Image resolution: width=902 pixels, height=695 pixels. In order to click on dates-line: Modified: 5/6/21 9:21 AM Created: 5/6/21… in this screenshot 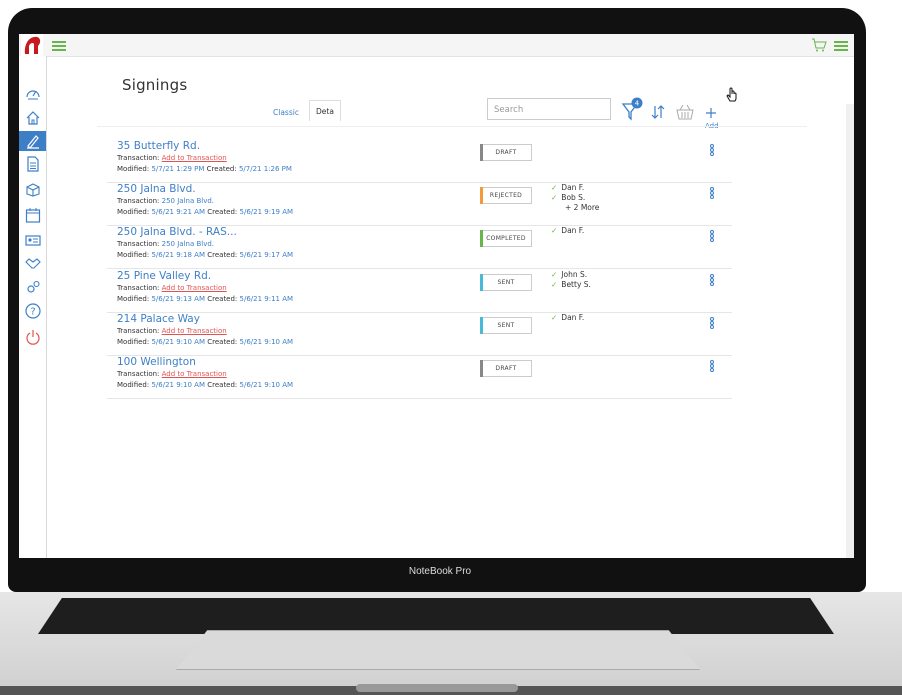, I will do `click(205, 212)`.